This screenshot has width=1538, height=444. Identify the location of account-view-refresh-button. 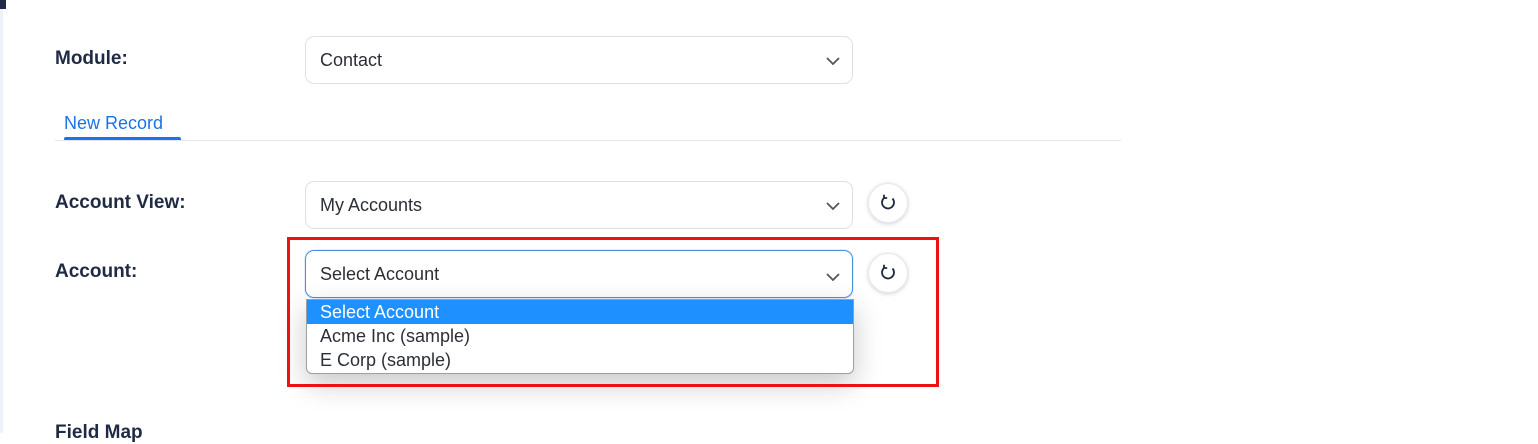
(888, 203).